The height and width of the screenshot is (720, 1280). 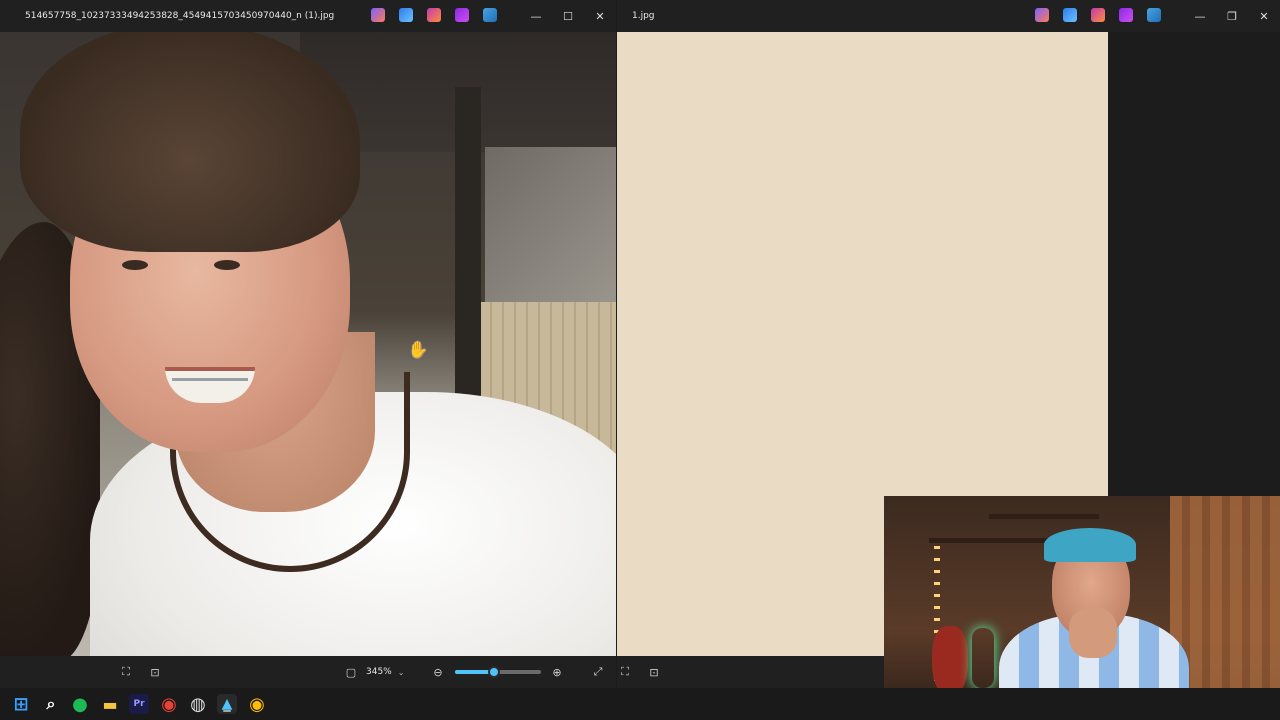 I want to click on premiere-pro-glyph: Pr, so click(x=139, y=704).